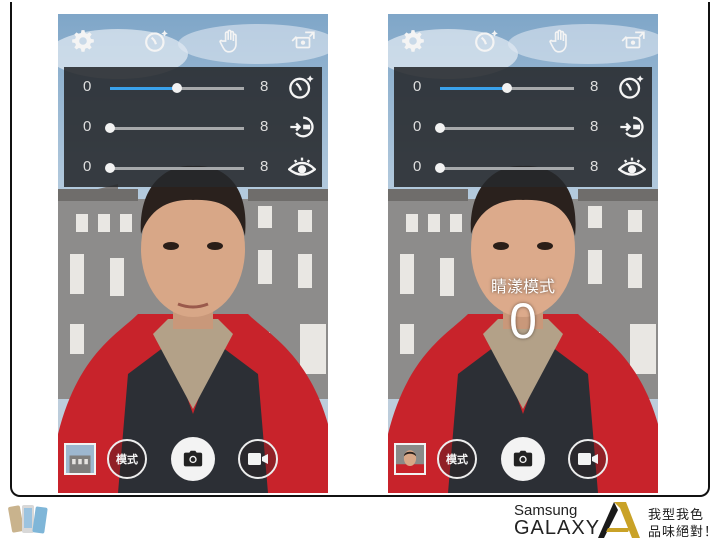  What do you see at coordinates (557, 528) in the screenshot?
I see `brand-galaxy-text: GALAXY` at bounding box center [557, 528].